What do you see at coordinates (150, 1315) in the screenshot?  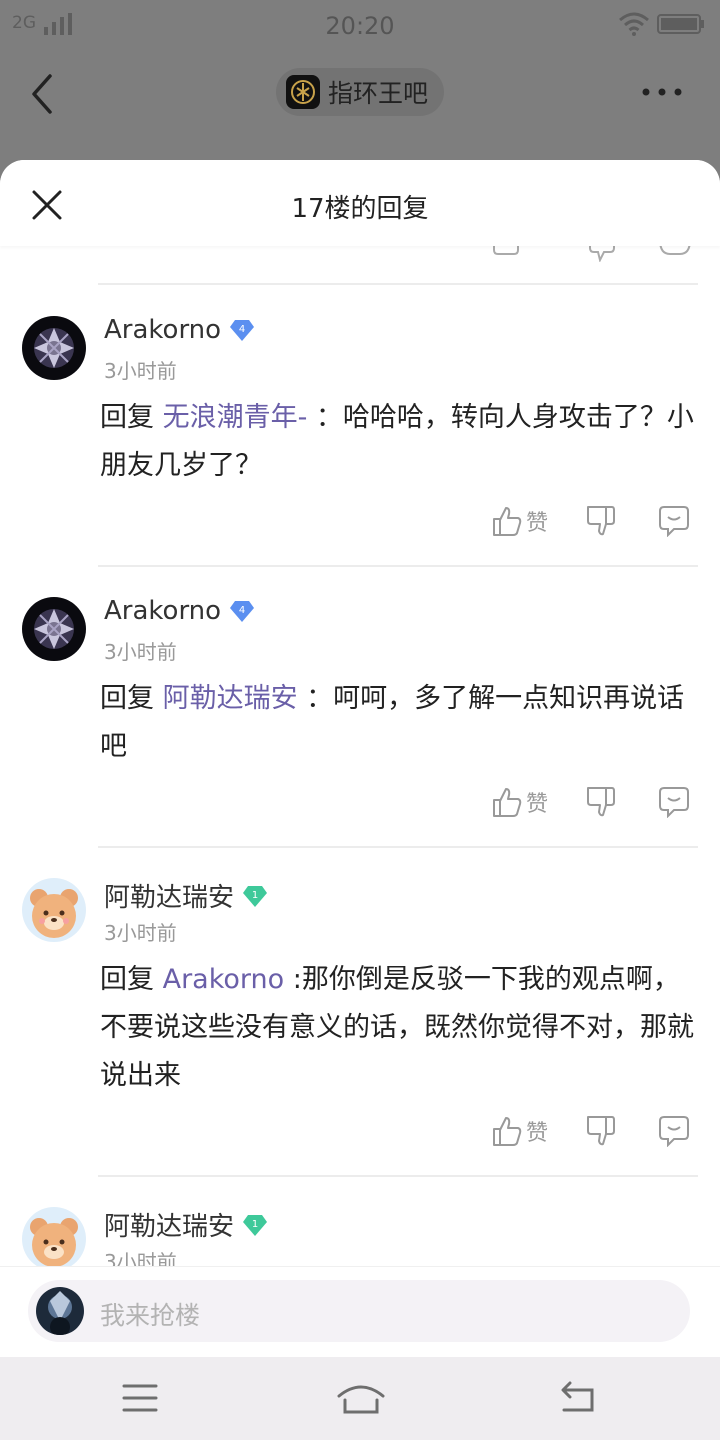 I see `input-placeholder: 我来抢楼` at bounding box center [150, 1315].